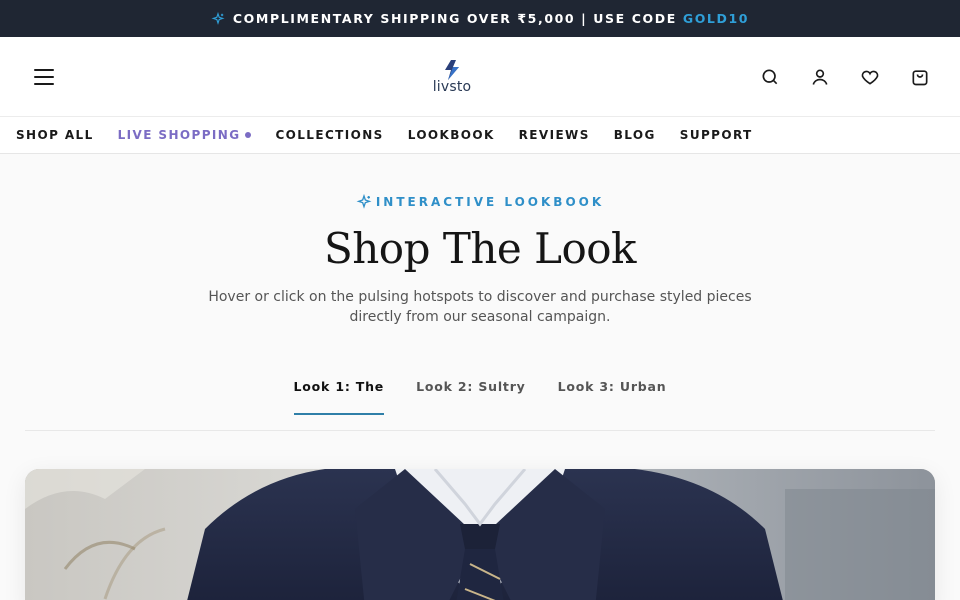 This screenshot has width=960, height=600. I want to click on bag-icon, so click(920, 77).